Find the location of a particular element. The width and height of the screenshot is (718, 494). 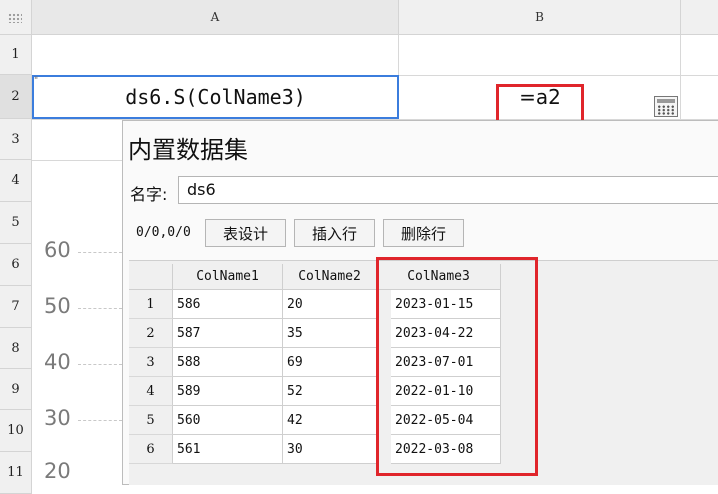

column-header-colname1: ColName1 is located at coordinates (228, 277).